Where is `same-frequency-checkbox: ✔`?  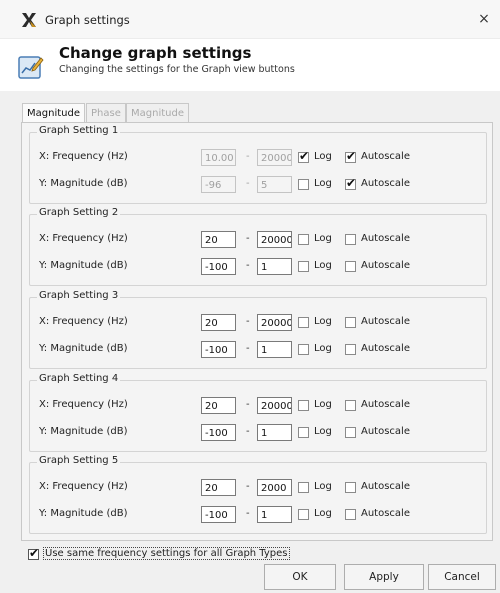
same-frequency-checkbox: ✔ is located at coordinates (34, 553).